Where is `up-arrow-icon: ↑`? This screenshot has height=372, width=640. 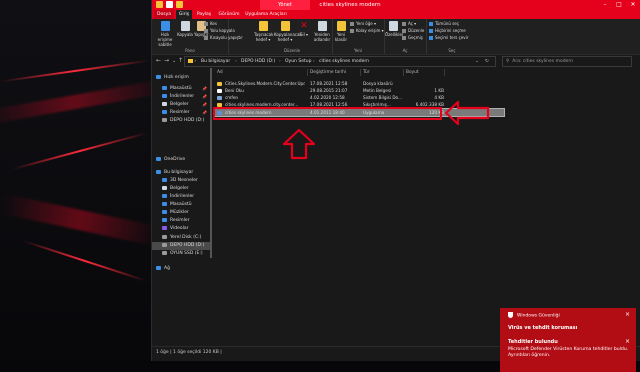 up-arrow-icon: ↑ is located at coordinates (180, 61).